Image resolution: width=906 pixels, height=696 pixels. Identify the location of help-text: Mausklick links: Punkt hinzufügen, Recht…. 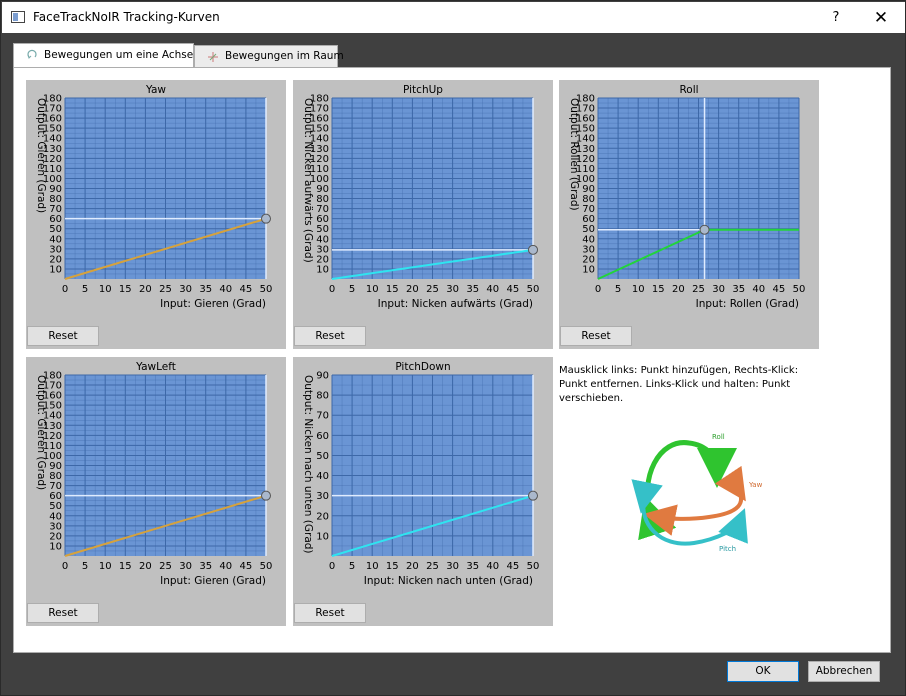
(679, 384).